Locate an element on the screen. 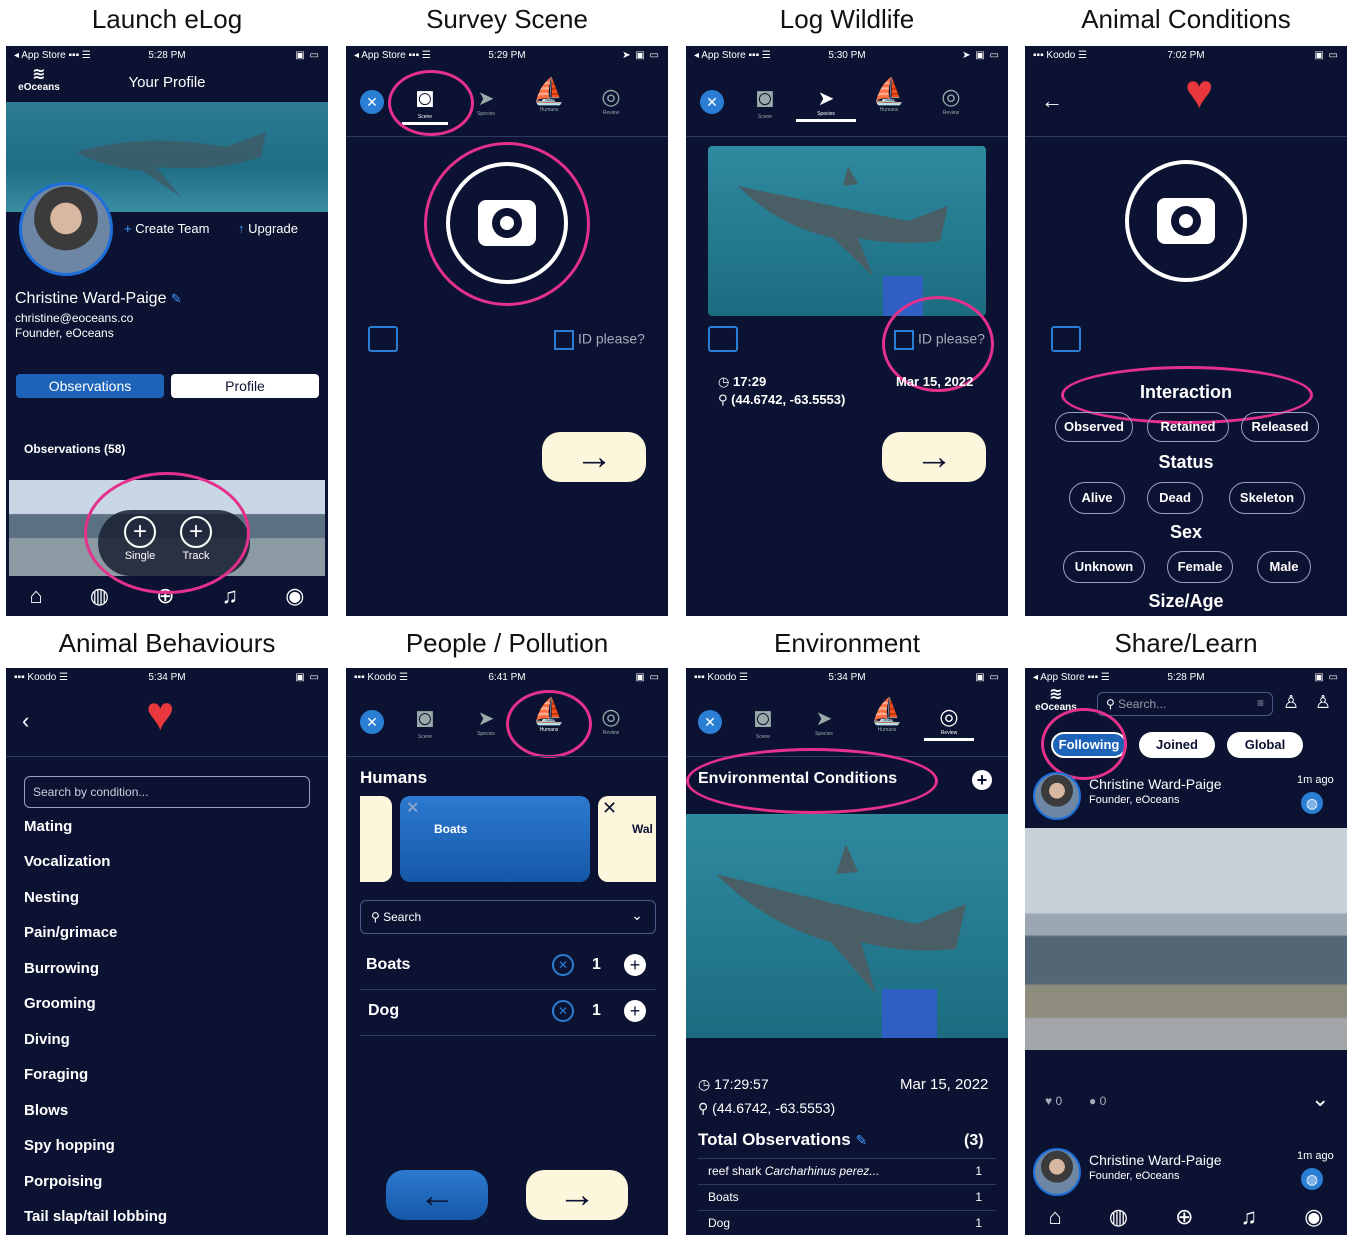  tab-observations: Observations is located at coordinates (90, 386).